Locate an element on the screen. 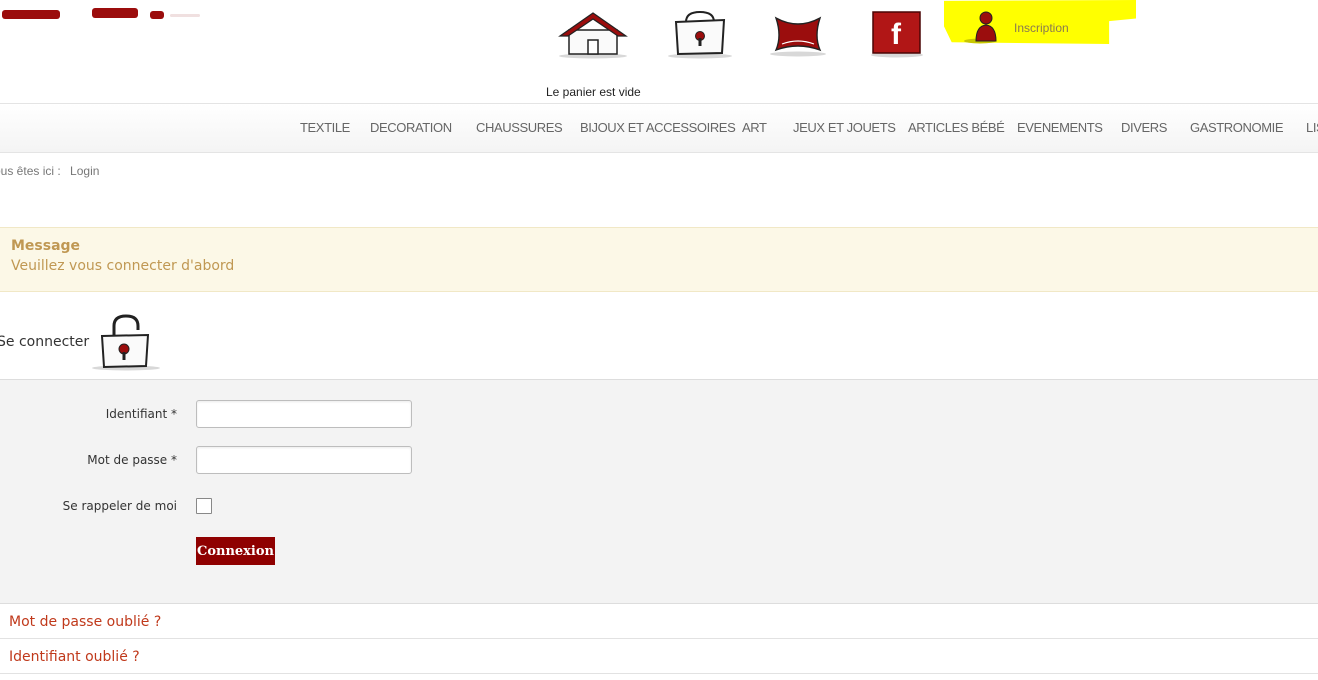 Image resolution: width=1318 pixels, height=680 pixels. site-logo is located at coordinates (100, 10).